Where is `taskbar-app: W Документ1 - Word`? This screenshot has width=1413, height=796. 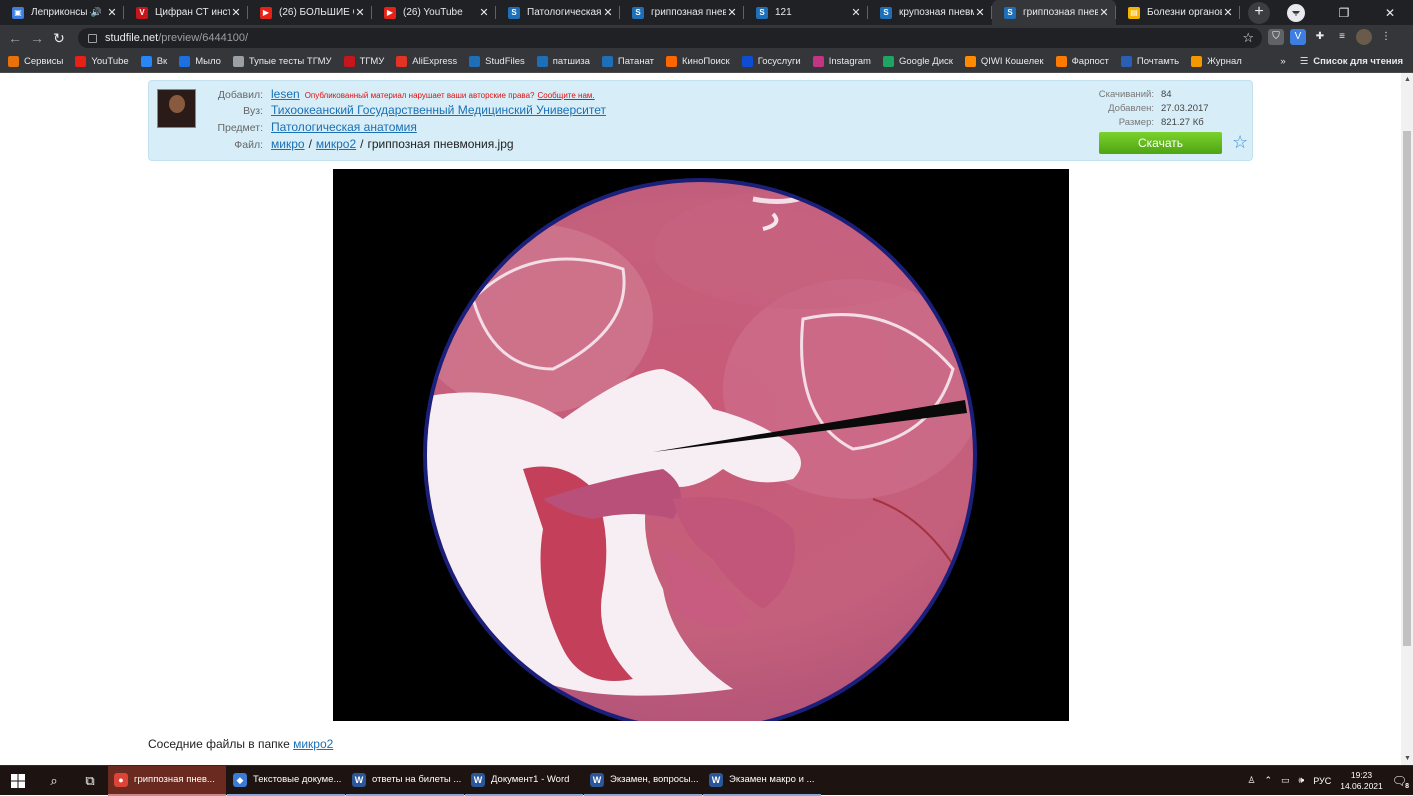 taskbar-app: W Документ1 - Word is located at coordinates (524, 781).